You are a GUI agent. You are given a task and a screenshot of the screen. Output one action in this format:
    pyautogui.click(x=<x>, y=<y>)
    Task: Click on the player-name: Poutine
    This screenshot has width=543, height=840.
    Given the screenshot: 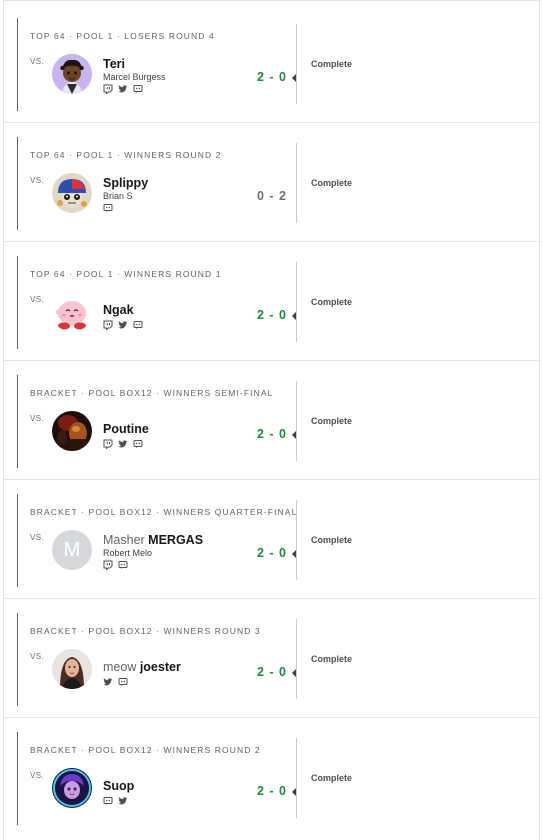 What is the action you would take?
    pyautogui.click(x=126, y=429)
    